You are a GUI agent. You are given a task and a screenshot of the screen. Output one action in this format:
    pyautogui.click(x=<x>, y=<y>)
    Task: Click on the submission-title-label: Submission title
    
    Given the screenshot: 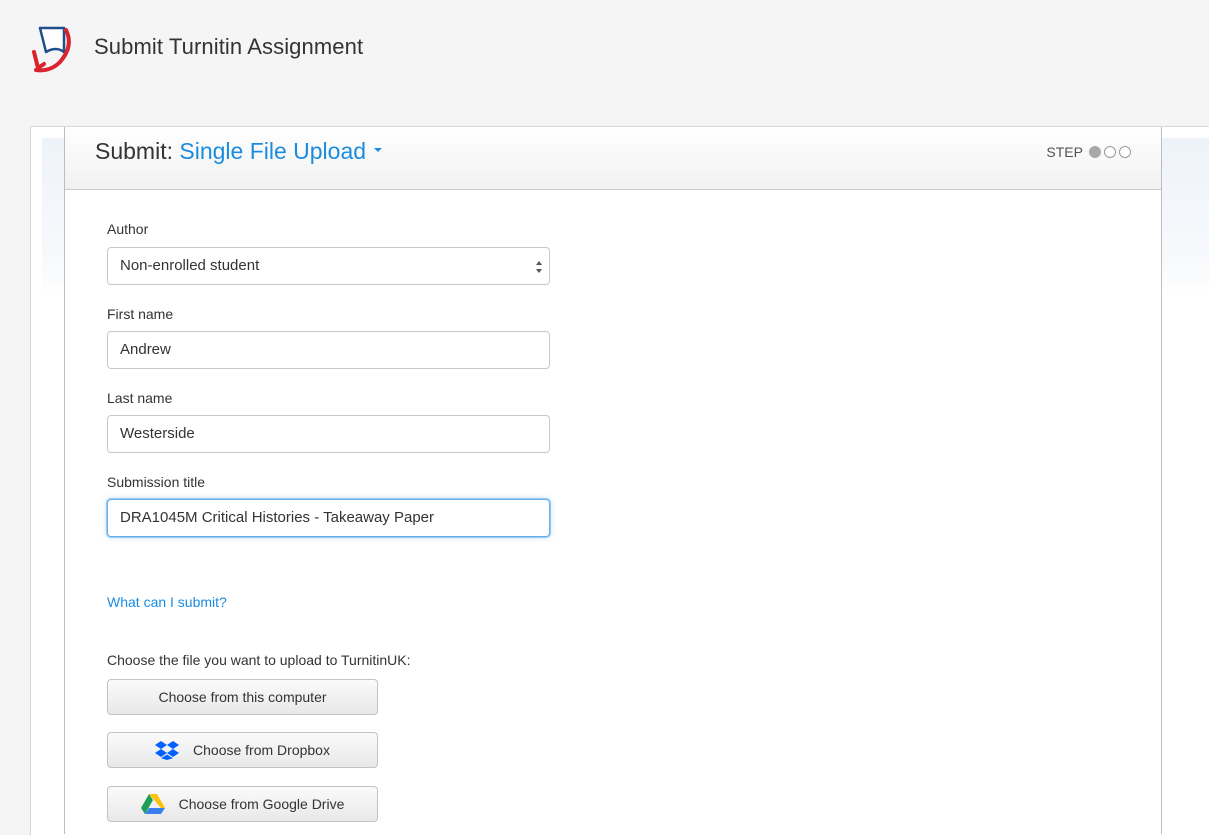 What is the action you would take?
    pyautogui.click(x=156, y=482)
    